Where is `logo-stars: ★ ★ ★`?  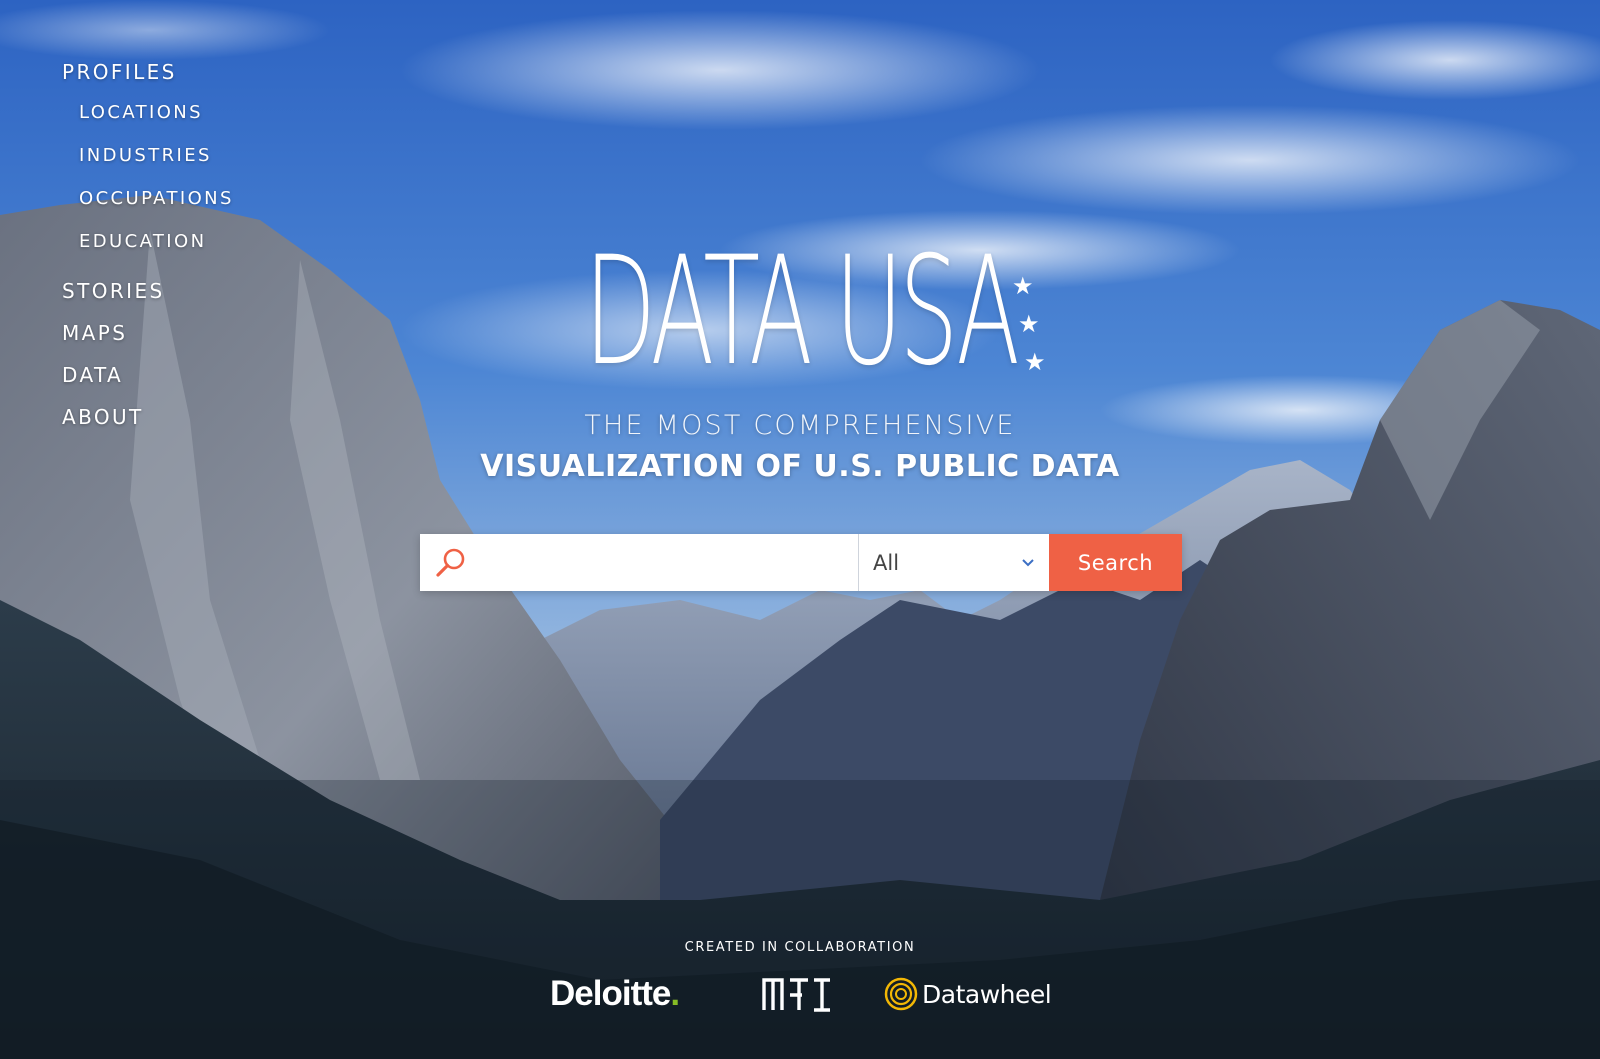
logo-stars: ★ ★ ★ is located at coordinates (1032, 325).